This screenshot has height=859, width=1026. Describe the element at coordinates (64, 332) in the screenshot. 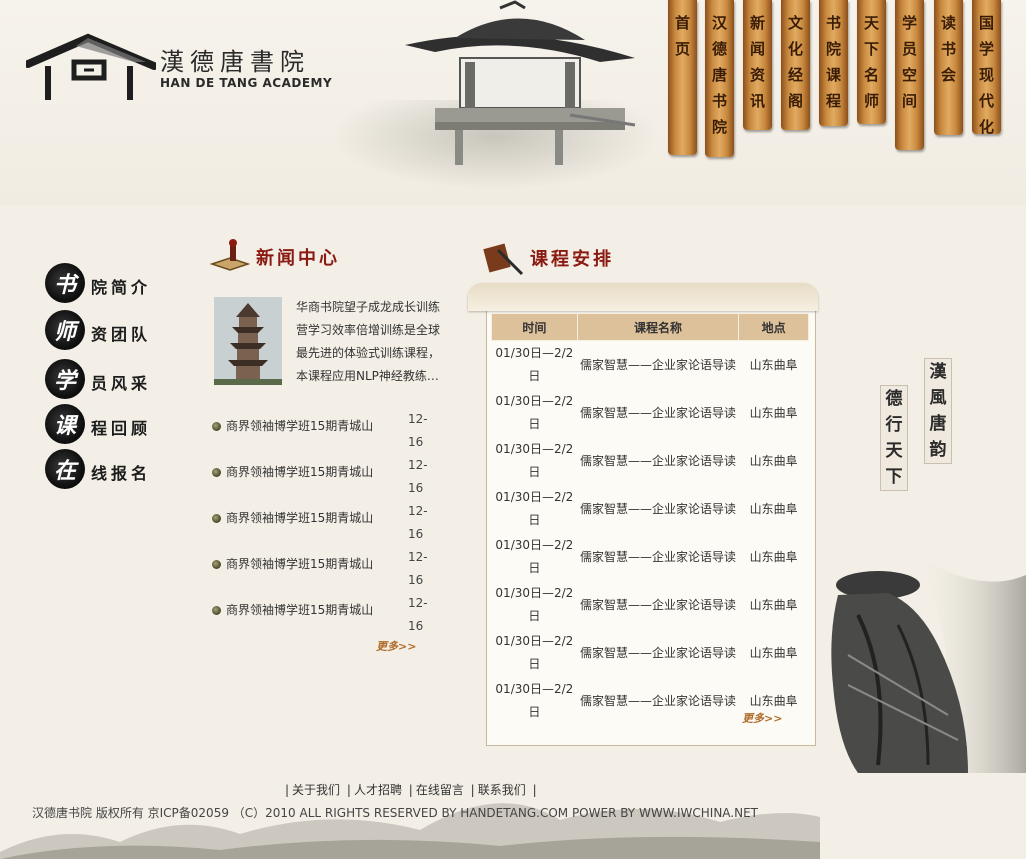

I see `side-item-initial: 师` at that location.